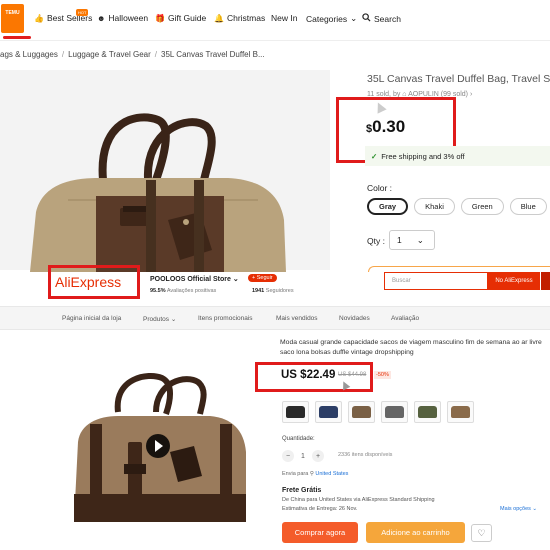 The image size is (550, 550). Describe the element at coordinates (12, 13) in the screenshot. I see `temu-logo-text: TEMU` at that location.